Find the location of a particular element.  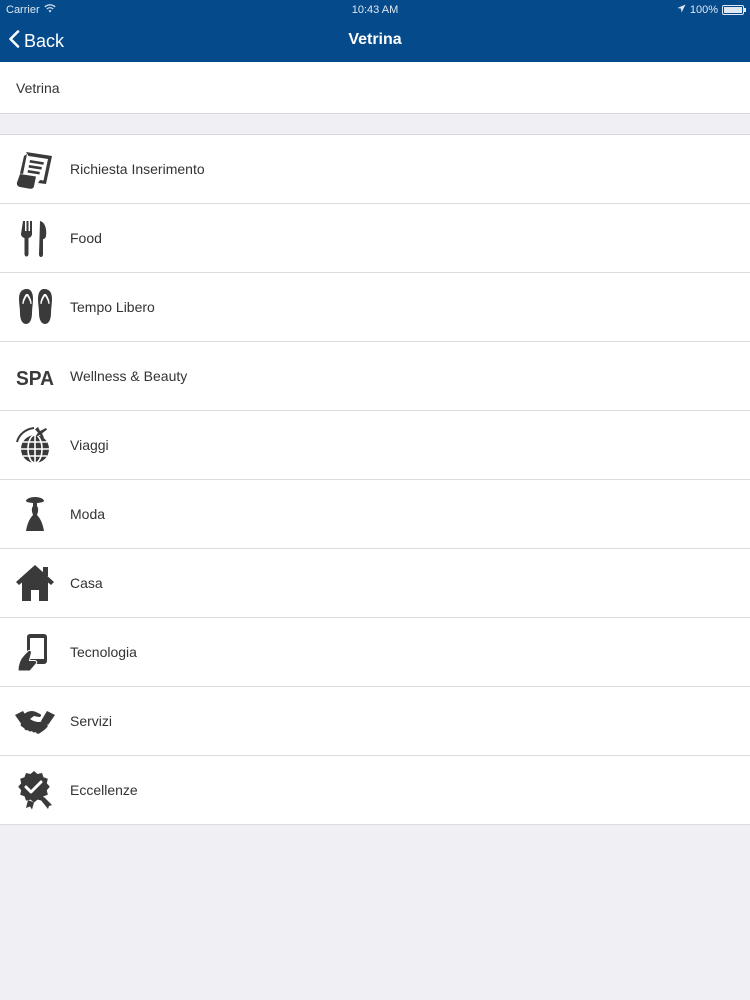

list-item-moda: Moda is located at coordinates (375, 514).